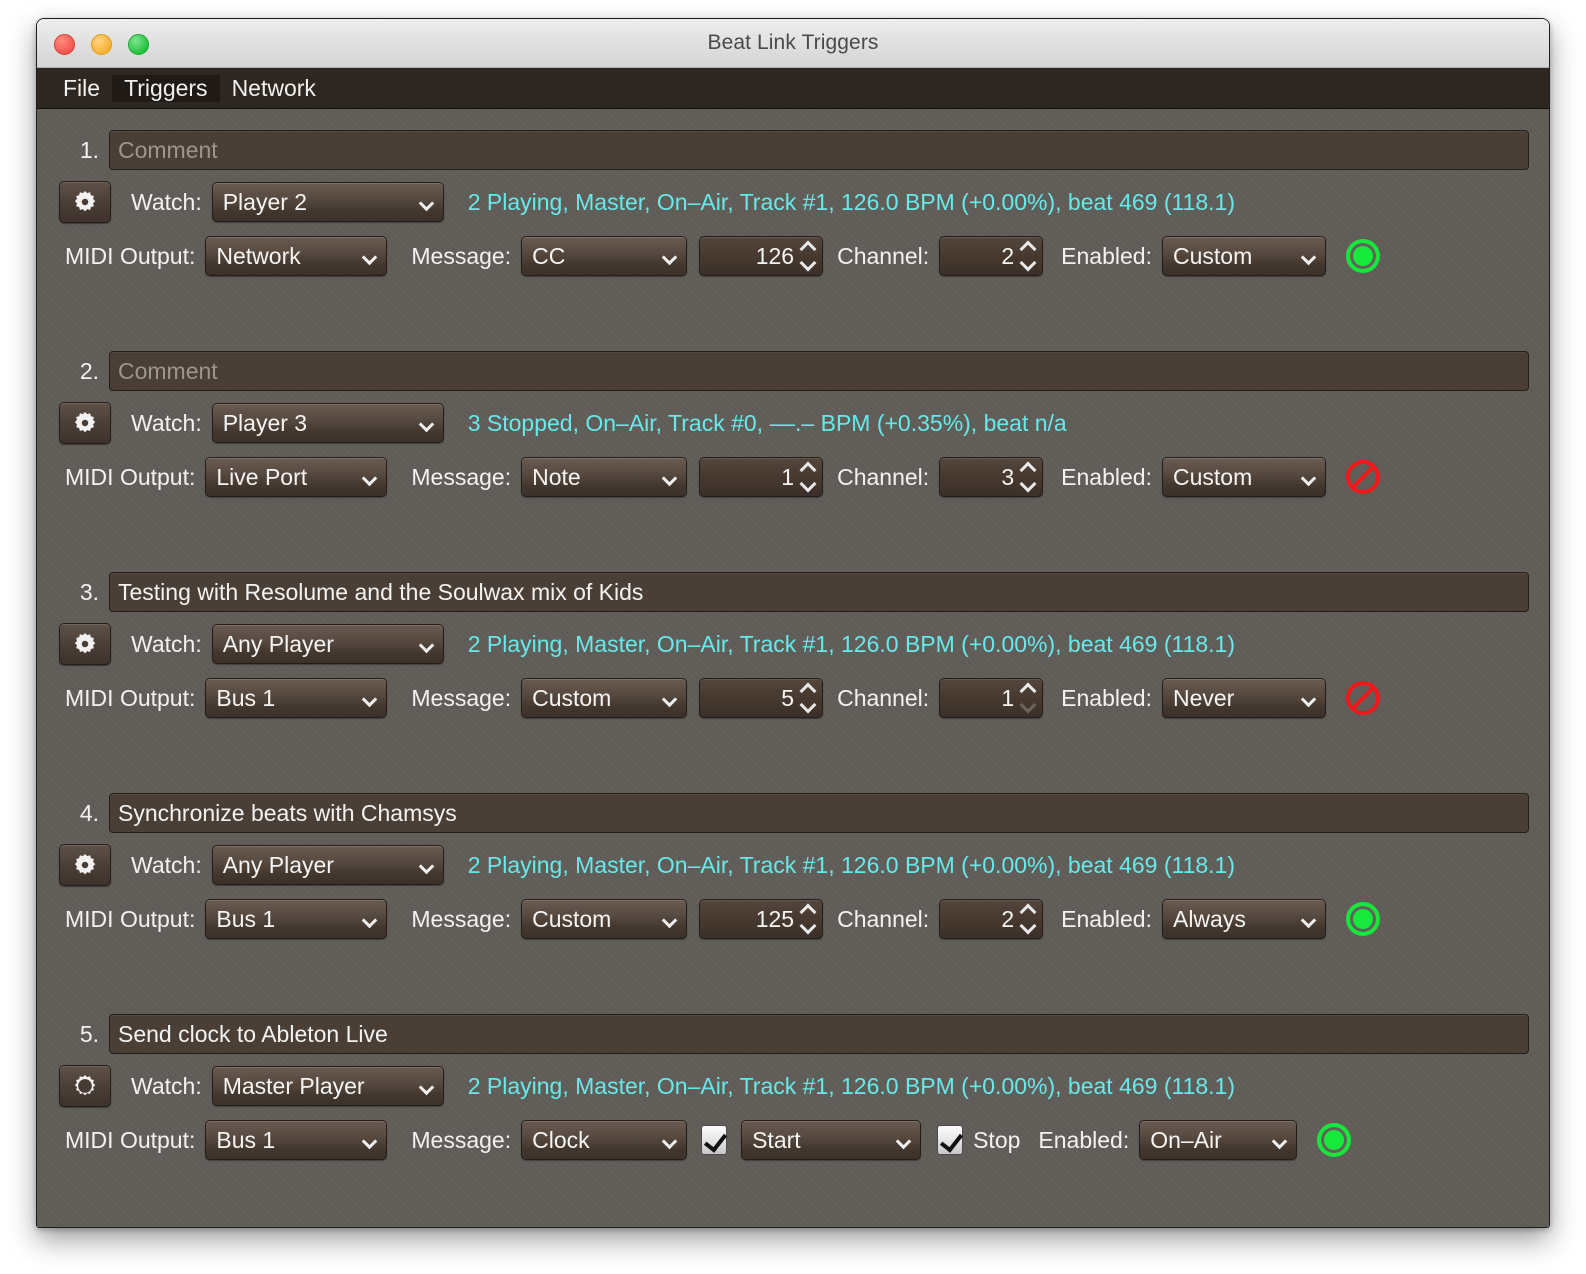 The width and height of the screenshot is (1586, 1274). What do you see at coordinates (327, 1086) in the screenshot?
I see `watch-select: Master Player` at bounding box center [327, 1086].